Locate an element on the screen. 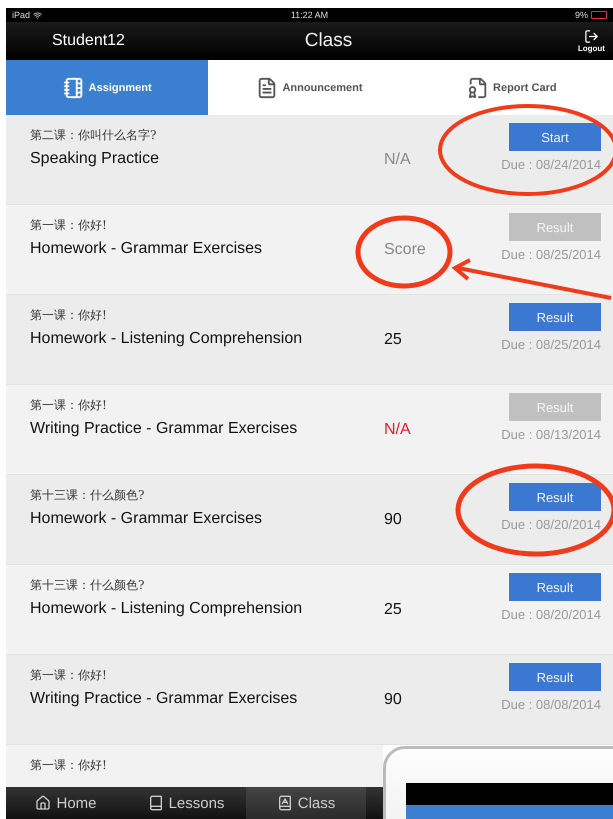 The image size is (613, 819). bottom-tab: Home is located at coordinates (66, 803).